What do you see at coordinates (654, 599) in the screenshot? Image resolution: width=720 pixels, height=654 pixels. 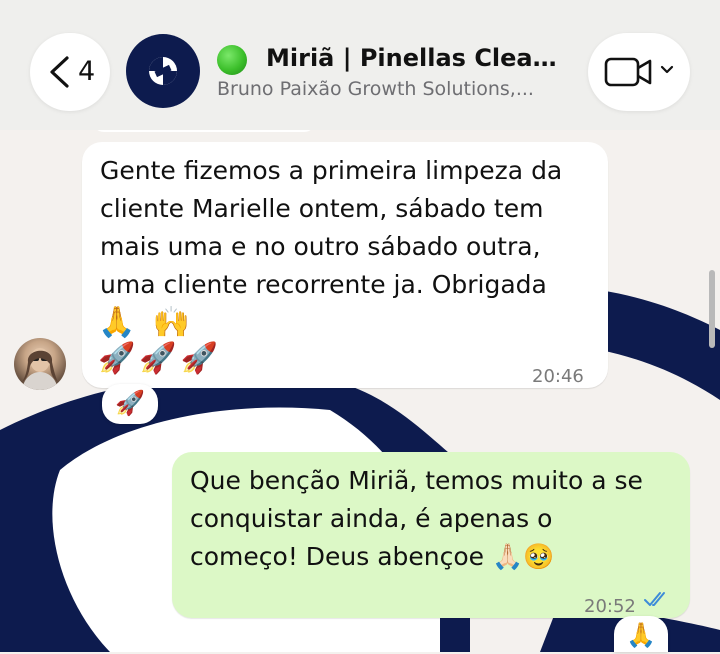 I see `read-receipt-icon` at bounding box center [654, 599].